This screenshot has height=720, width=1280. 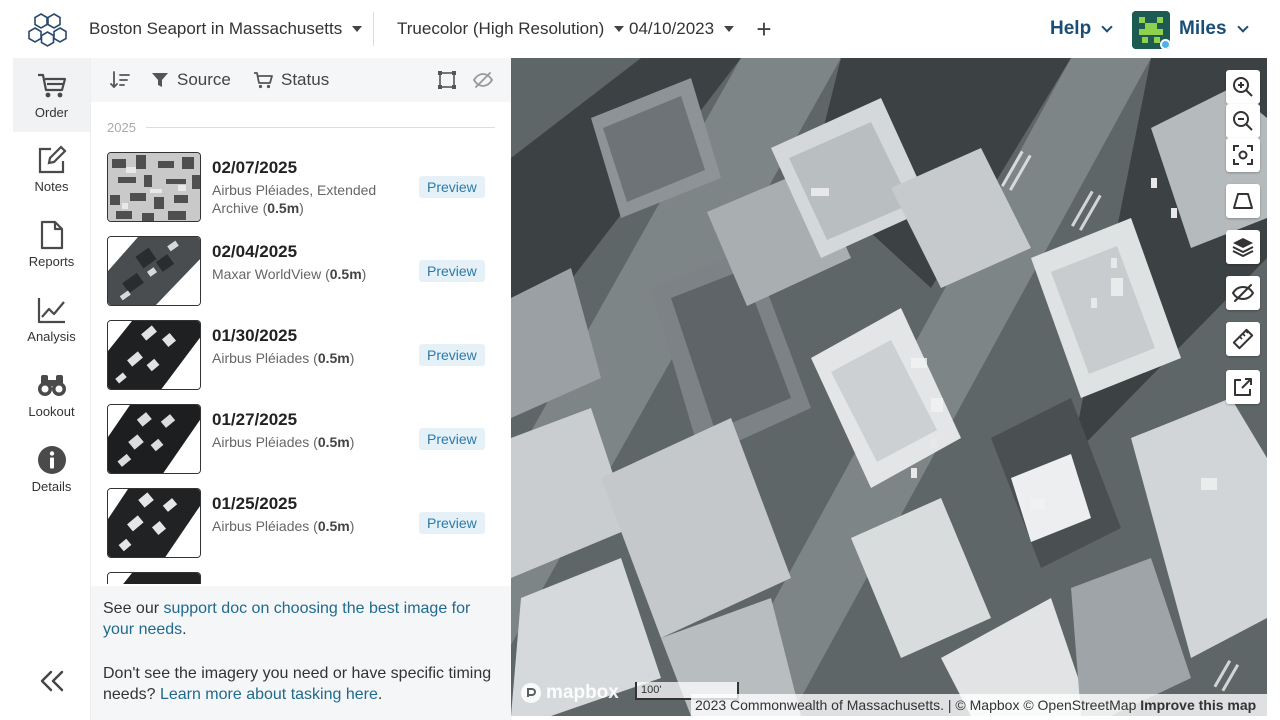 I want to click on plus-icon: +, so click(x=764, y=29).